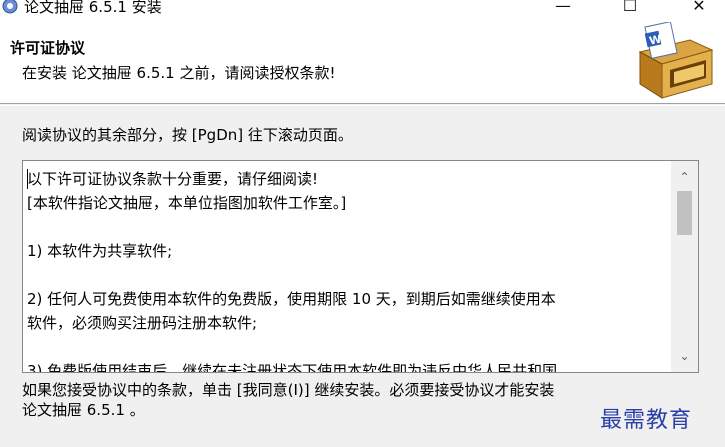 The height and width of the screenshot is (447, 725). I want to click on license-line: 以下许可证协议条款十分重要，请仔细阅读!, so click(173, 179).